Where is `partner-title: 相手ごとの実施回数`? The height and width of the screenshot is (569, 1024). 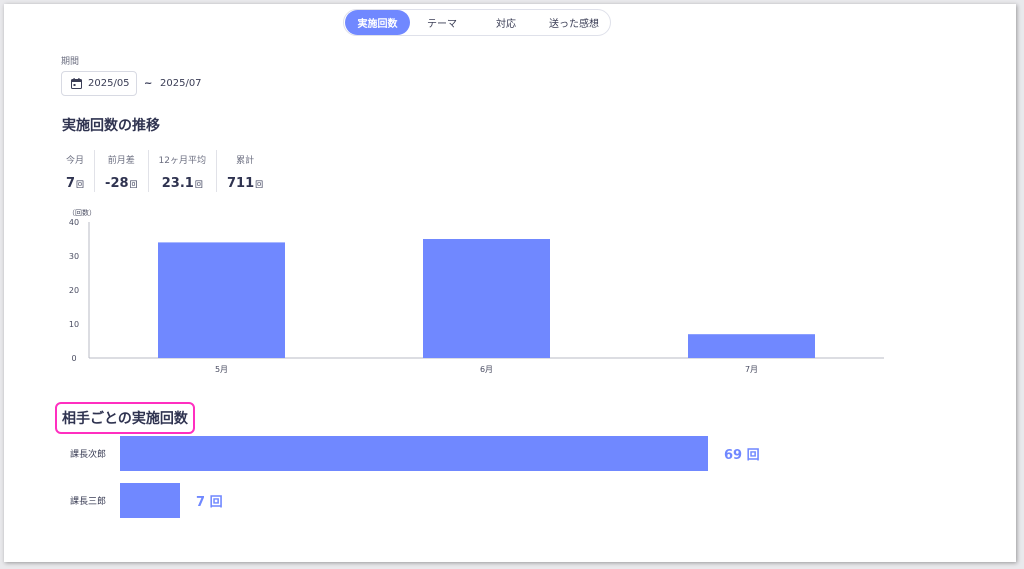
partner-title: 相手ごとの実施回数 is located at coordinates (125, 418).